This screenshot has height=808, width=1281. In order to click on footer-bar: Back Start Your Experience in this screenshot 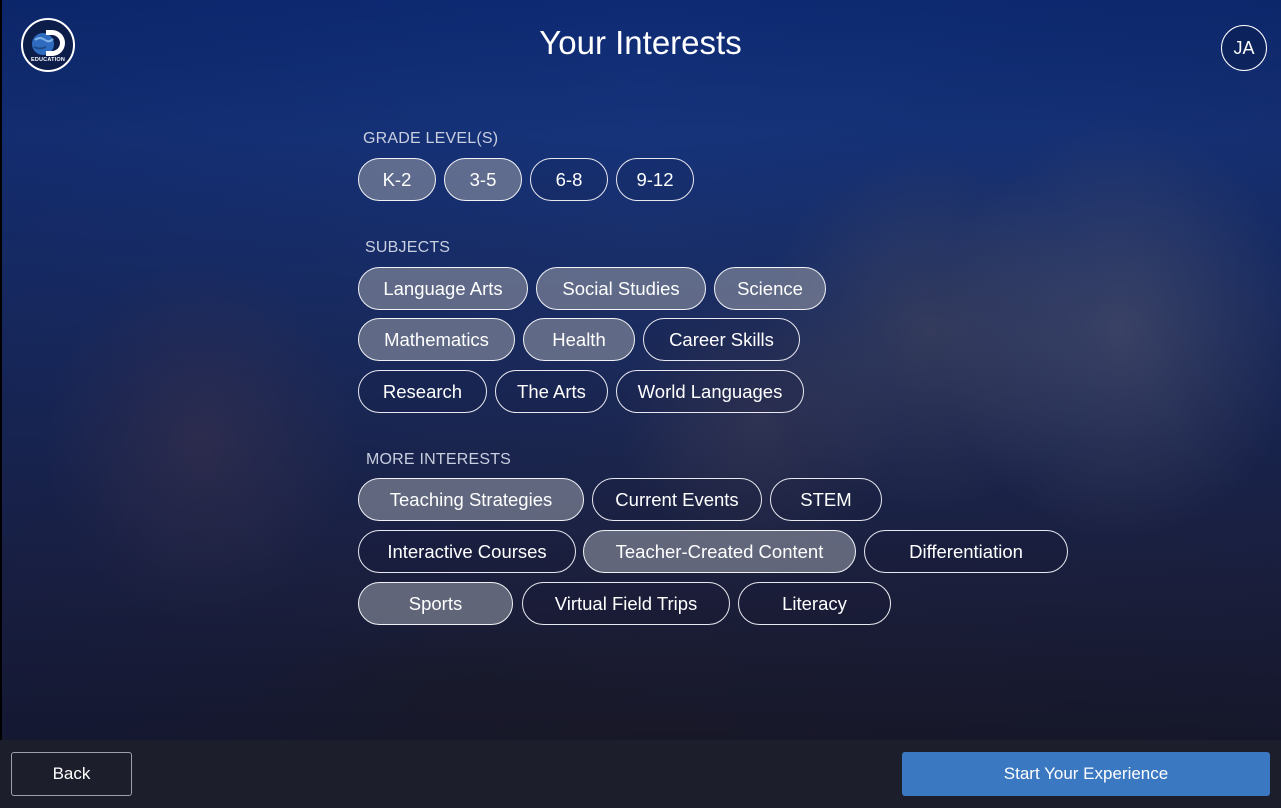, I will do `click(640, 774)`.